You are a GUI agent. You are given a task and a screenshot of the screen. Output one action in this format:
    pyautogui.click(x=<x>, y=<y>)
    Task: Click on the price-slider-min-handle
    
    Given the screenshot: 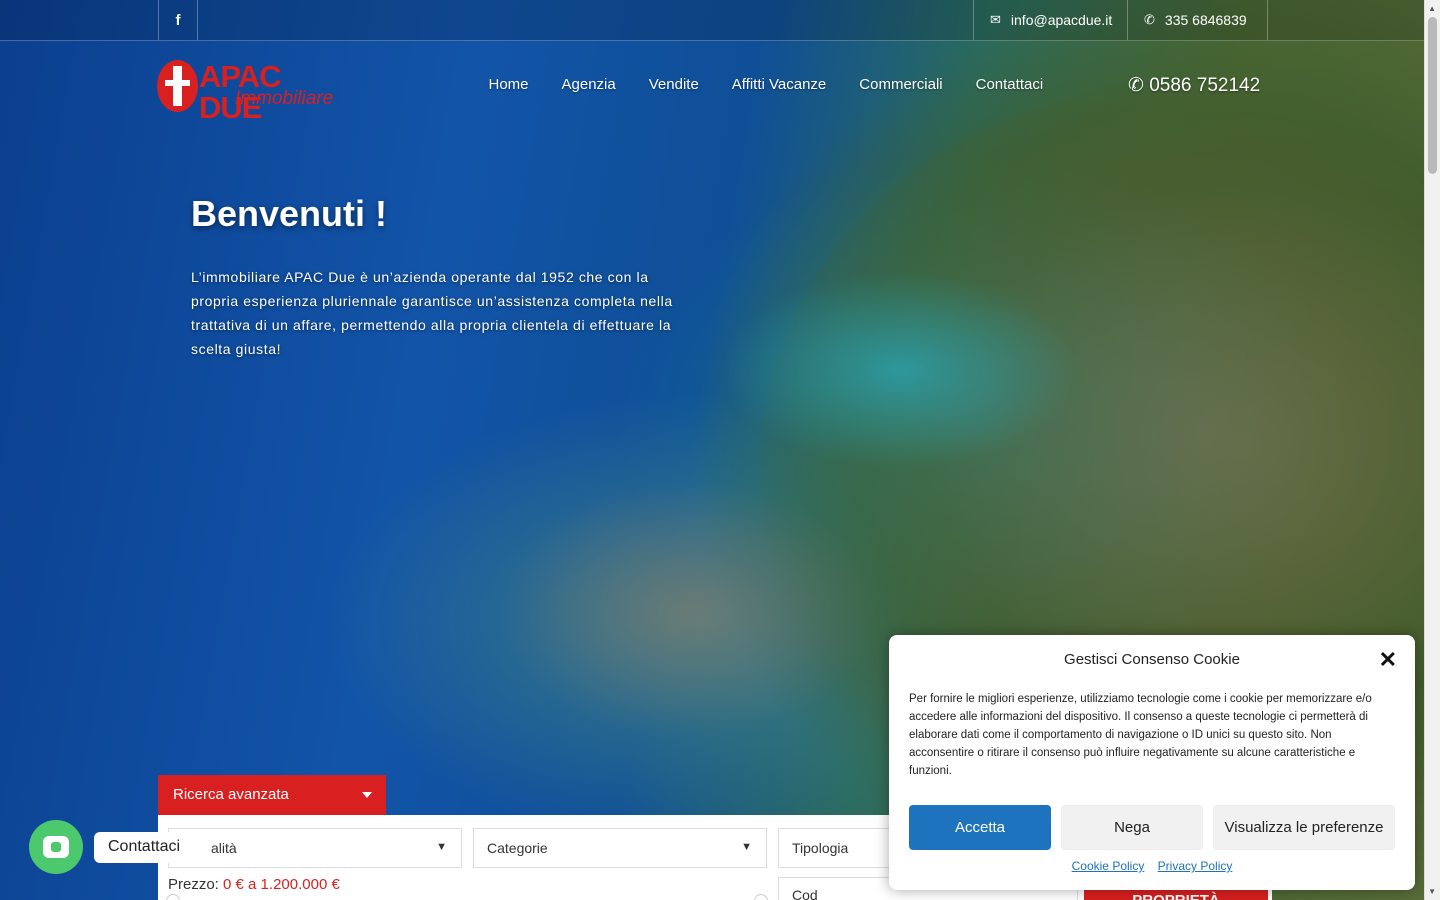 What is the action you would take?
    pyautogui.click(x=173, y=897)
    